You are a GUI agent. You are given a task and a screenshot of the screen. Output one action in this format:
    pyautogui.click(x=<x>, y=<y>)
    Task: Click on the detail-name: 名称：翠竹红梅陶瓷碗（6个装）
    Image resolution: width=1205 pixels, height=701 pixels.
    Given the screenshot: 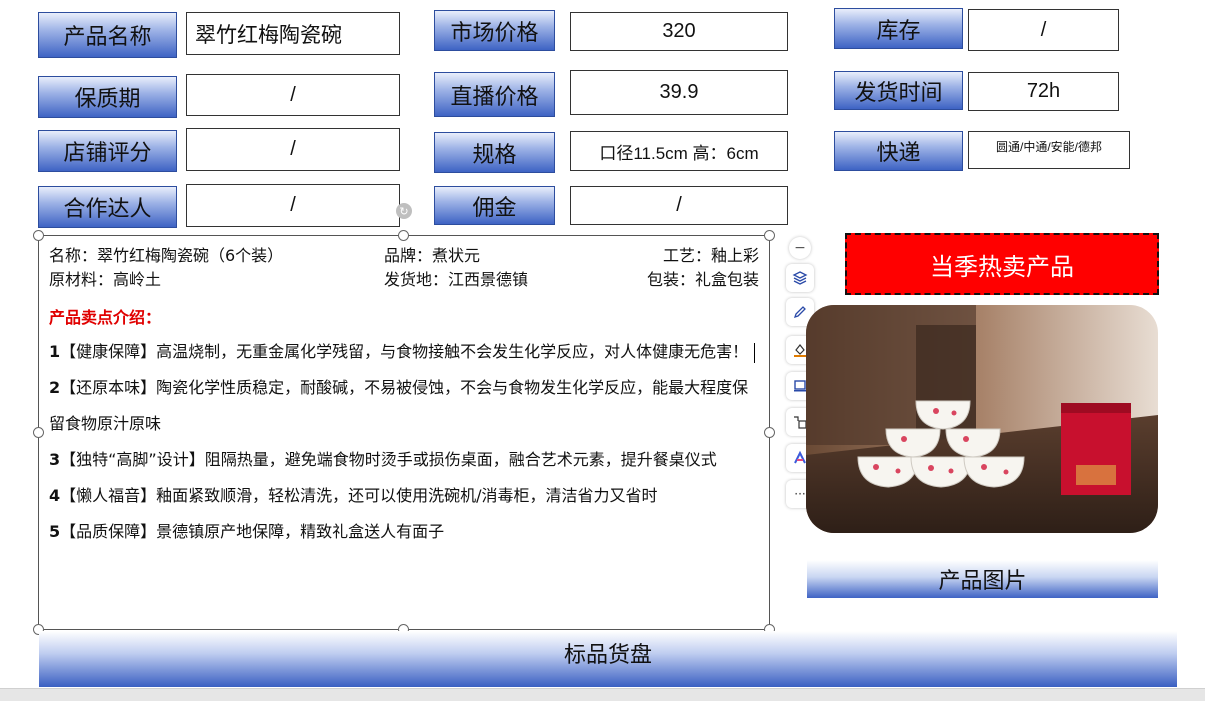 What is the action you would take?
    pyautogui.click(x=166, y=255)
    